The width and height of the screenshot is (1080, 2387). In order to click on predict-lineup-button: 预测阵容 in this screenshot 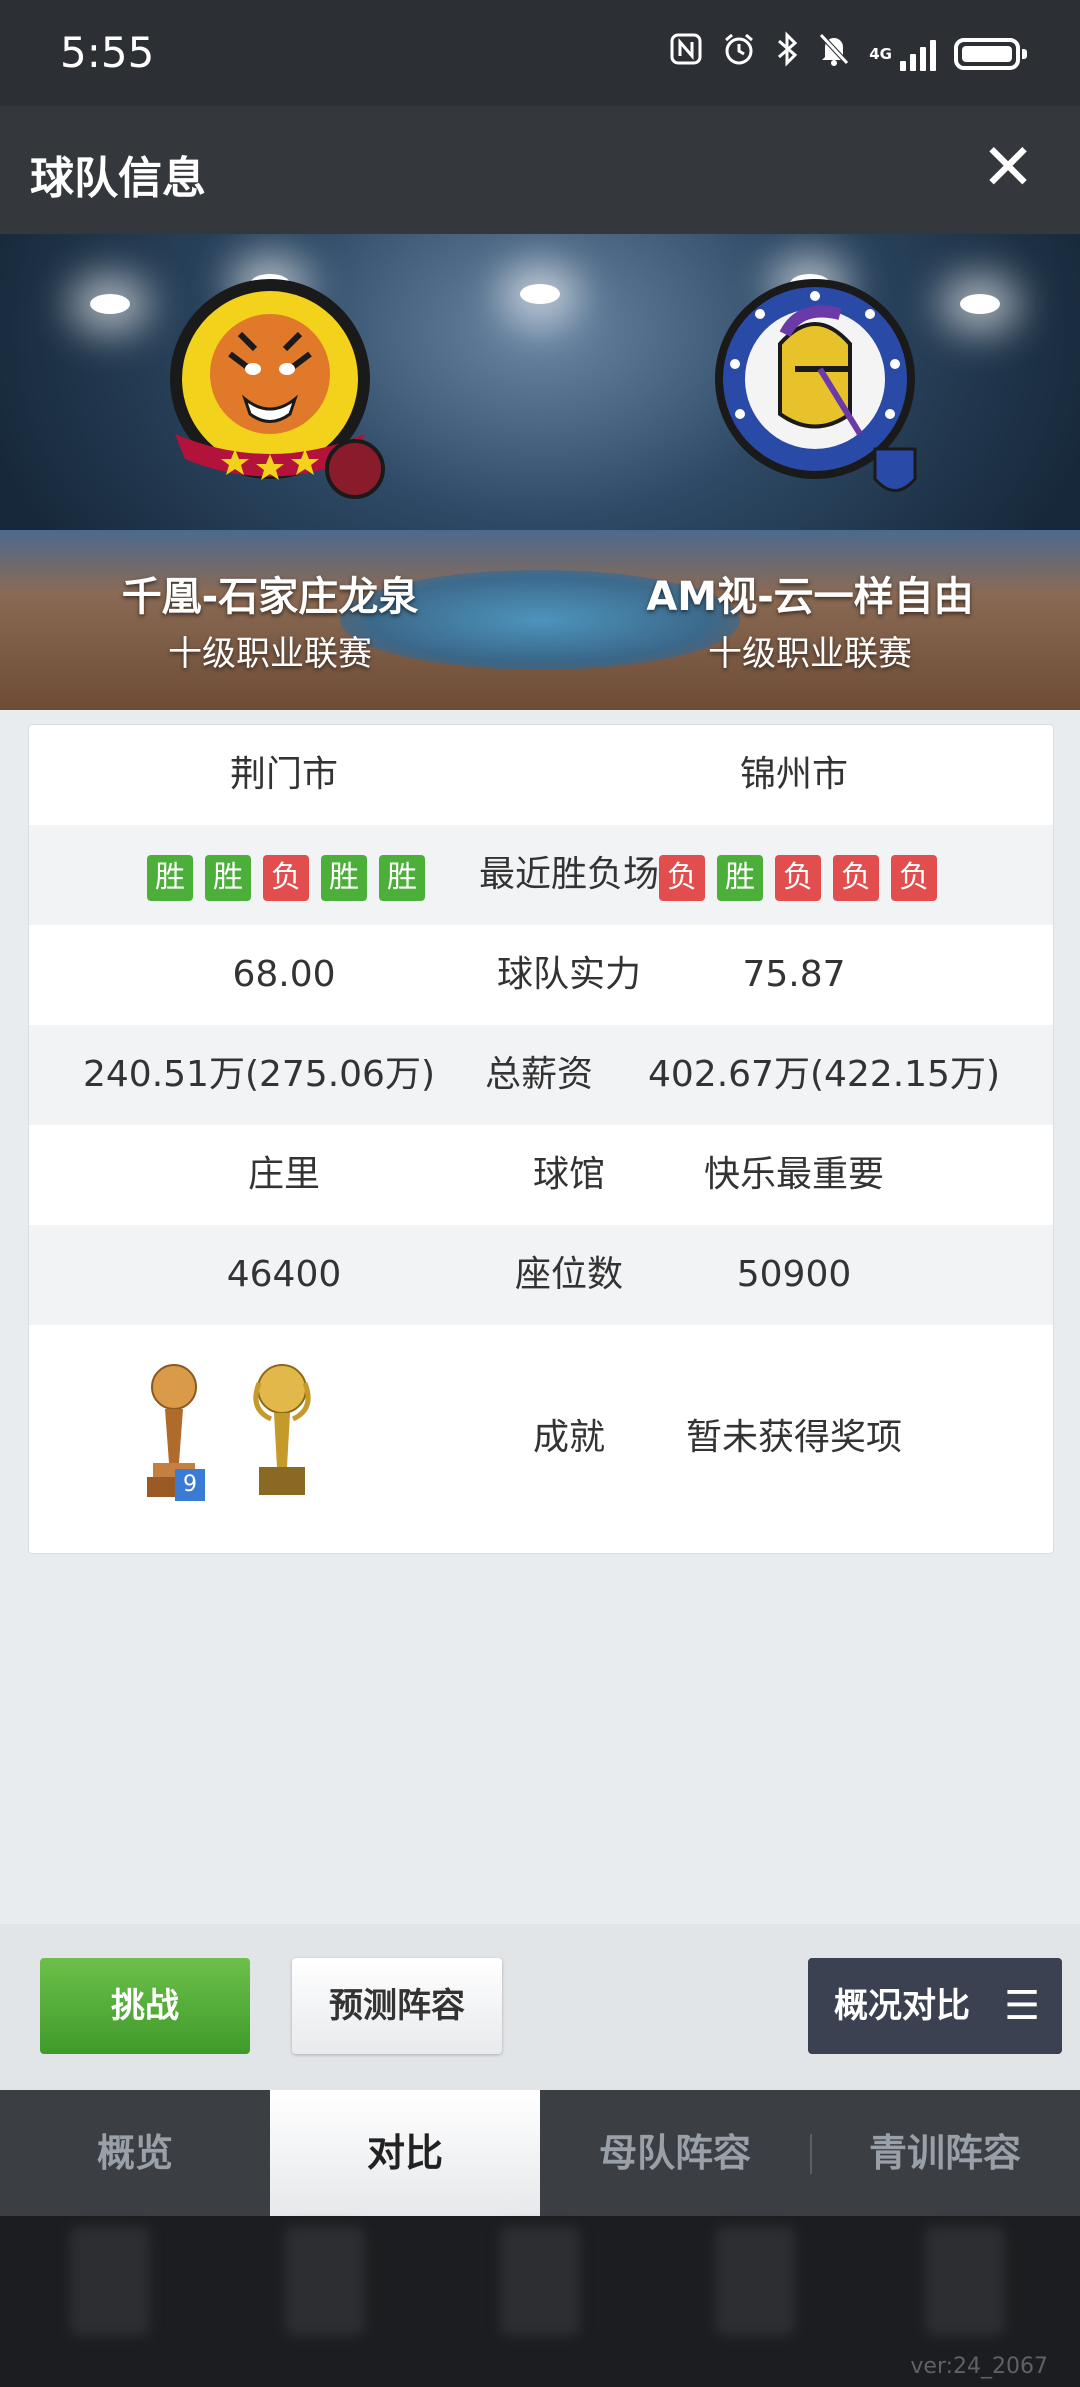, I will do `click(397, 2006)`.